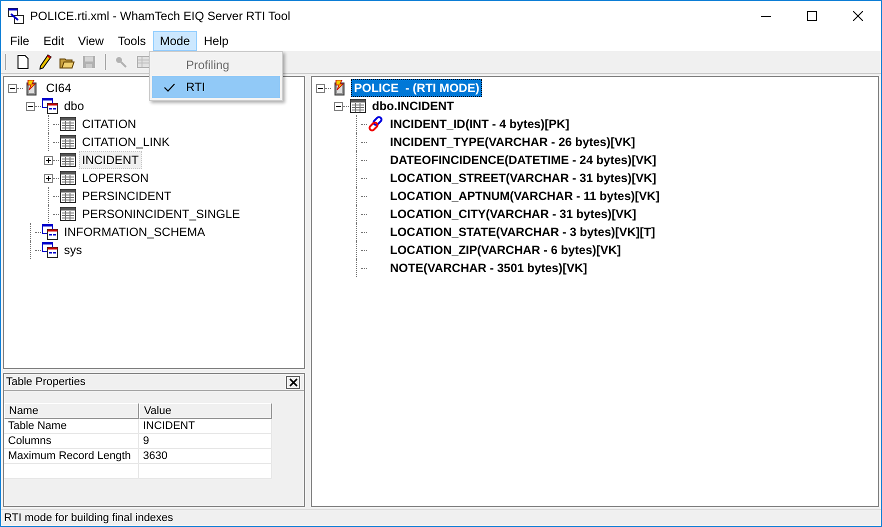 The image size is (882, 527). Describe the element at coordinates (71, 441) in the screenshot. I see `table-cell: Columns` at that location.